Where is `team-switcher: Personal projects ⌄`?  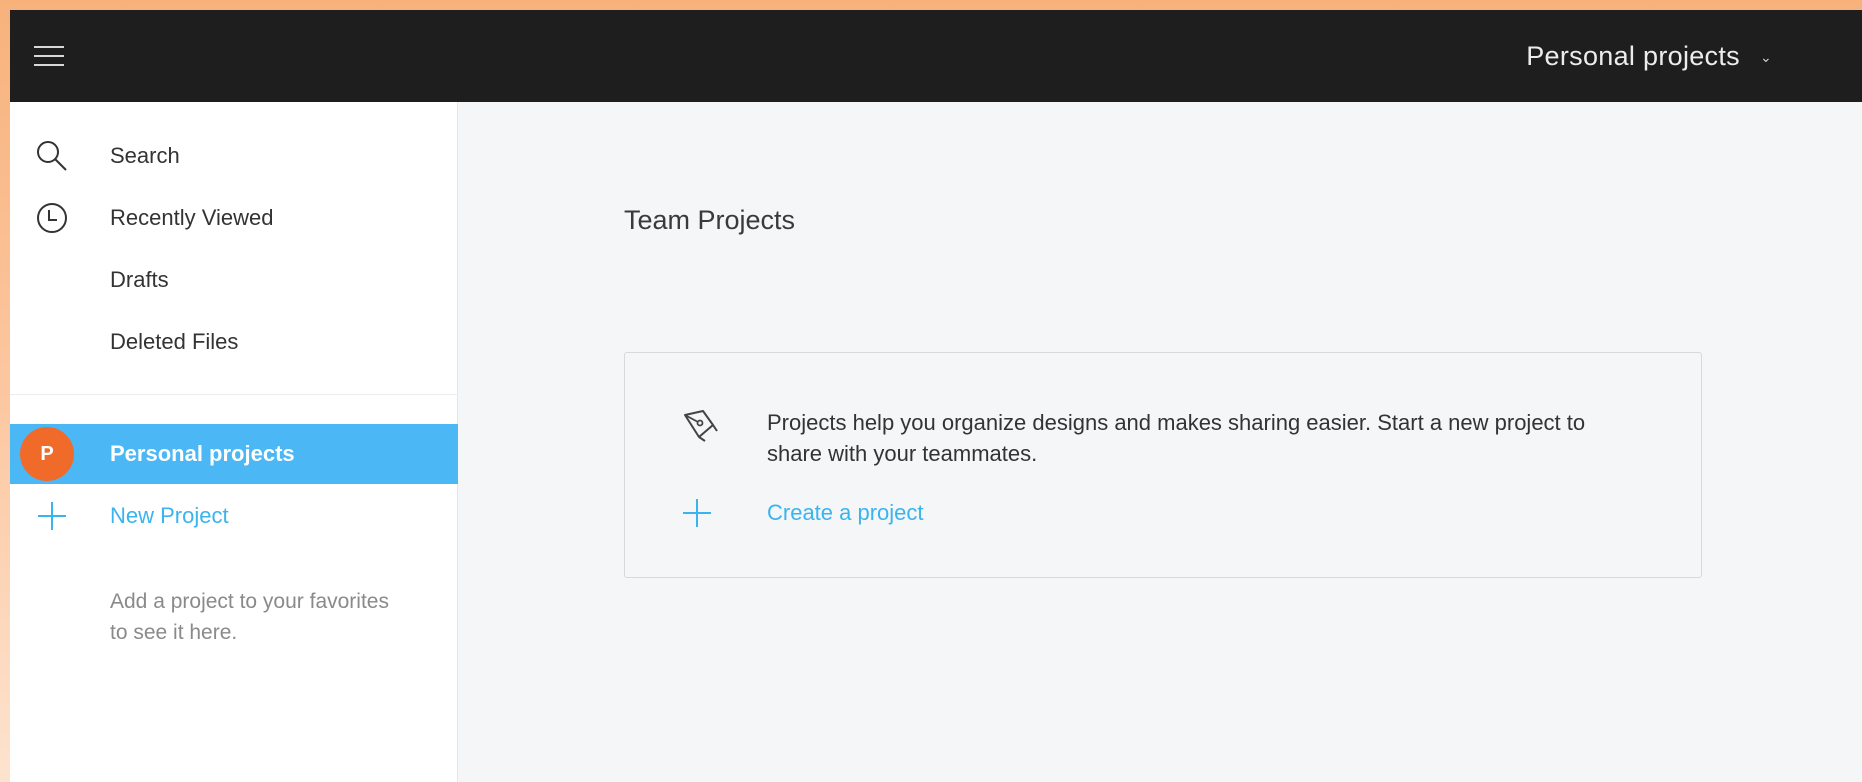
team-switcher: Personal projects ⌄ is located at coordinates (1649, 56).